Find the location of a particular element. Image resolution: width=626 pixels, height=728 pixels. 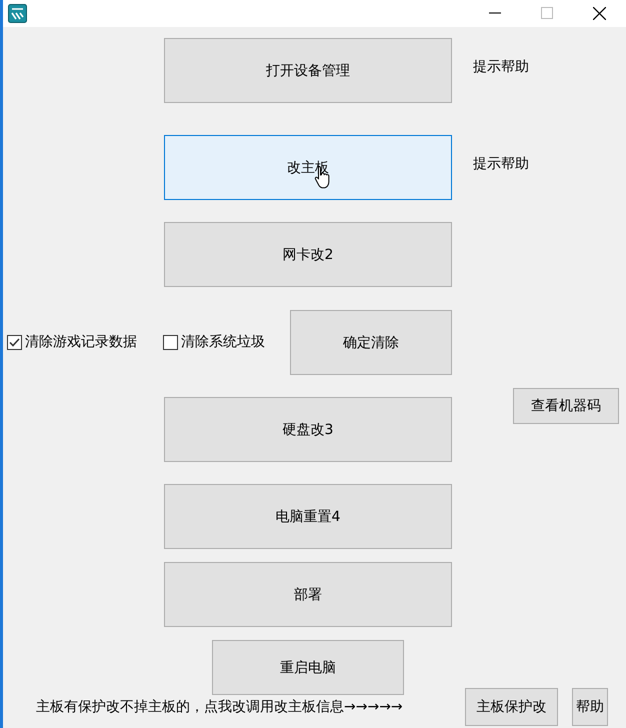

form-button: 打开设备管理 is located at coordinates (308, 70).